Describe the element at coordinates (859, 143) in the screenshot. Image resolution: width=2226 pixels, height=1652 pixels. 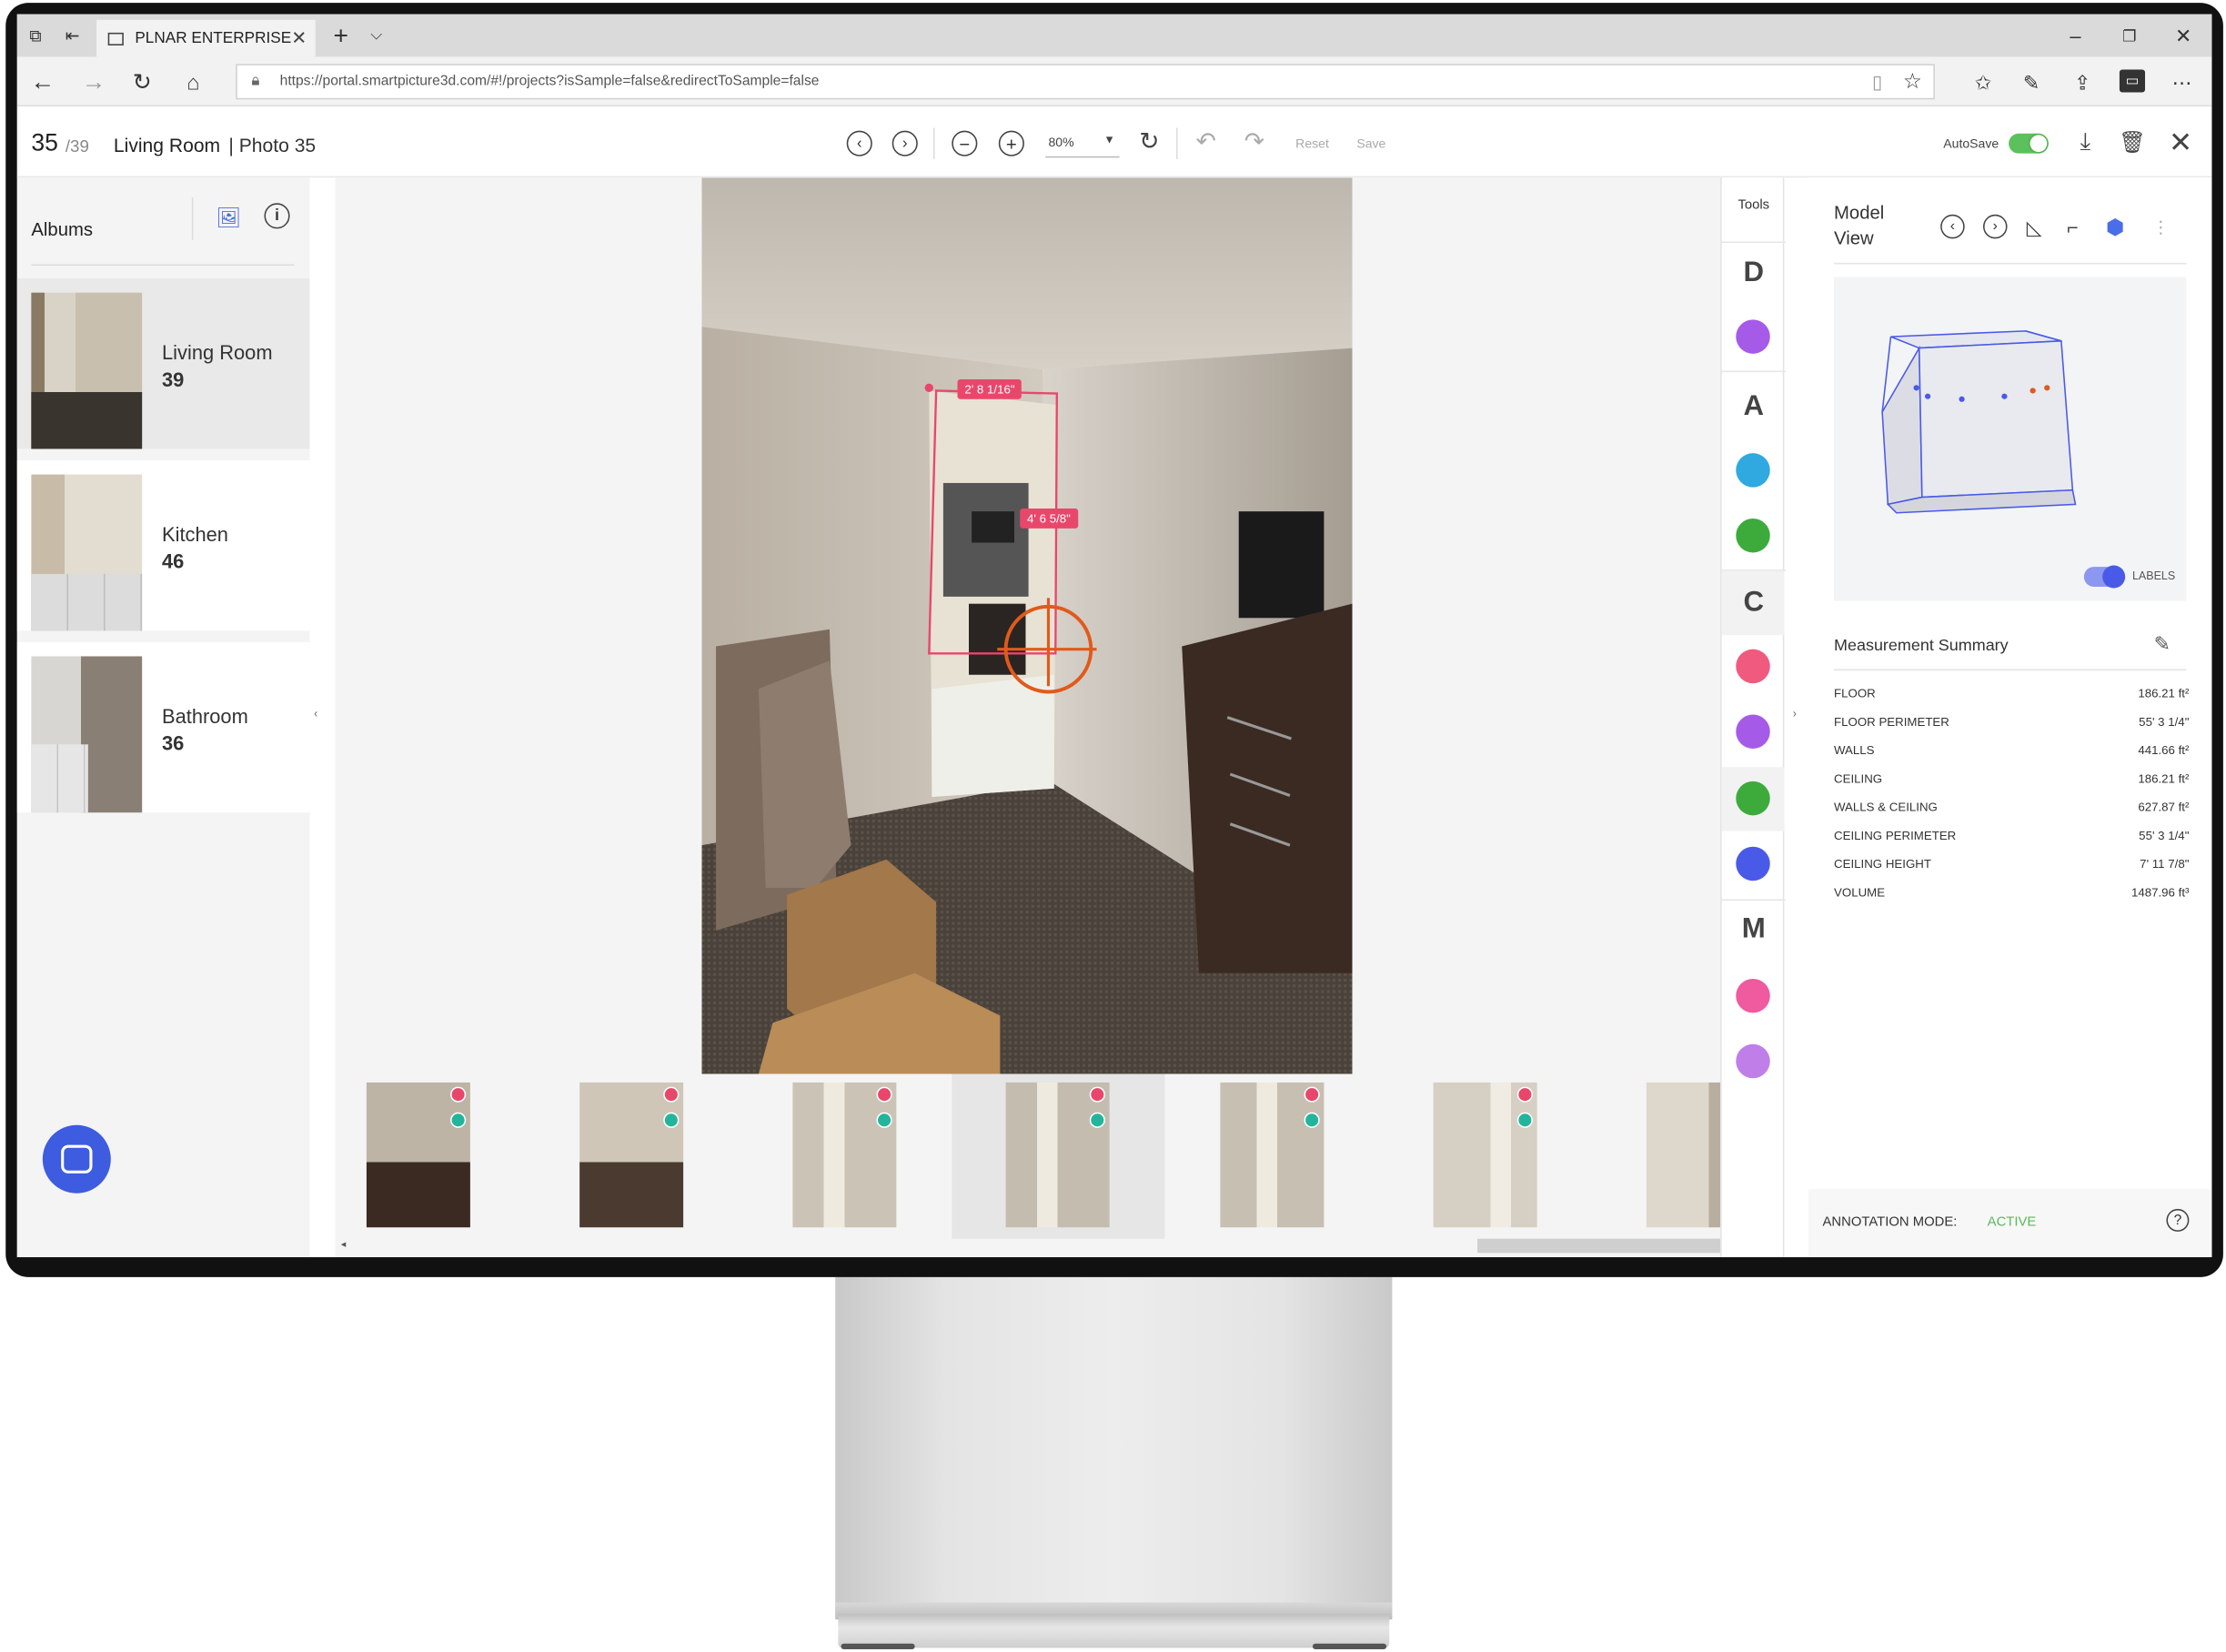
I see `previous-photo-icon: ‹` at that location.